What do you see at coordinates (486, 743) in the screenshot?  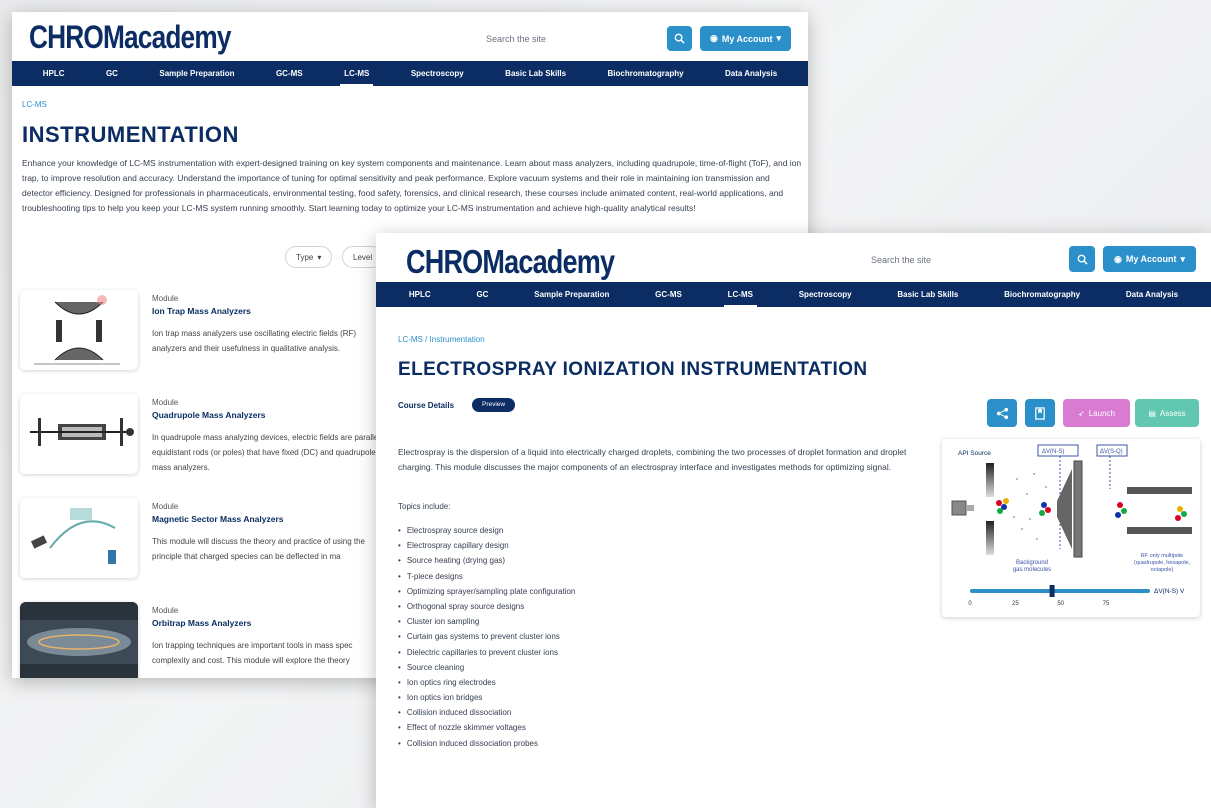 I see `topic-item: Collision induced dissociation probes` at bounding box center [486, 743].